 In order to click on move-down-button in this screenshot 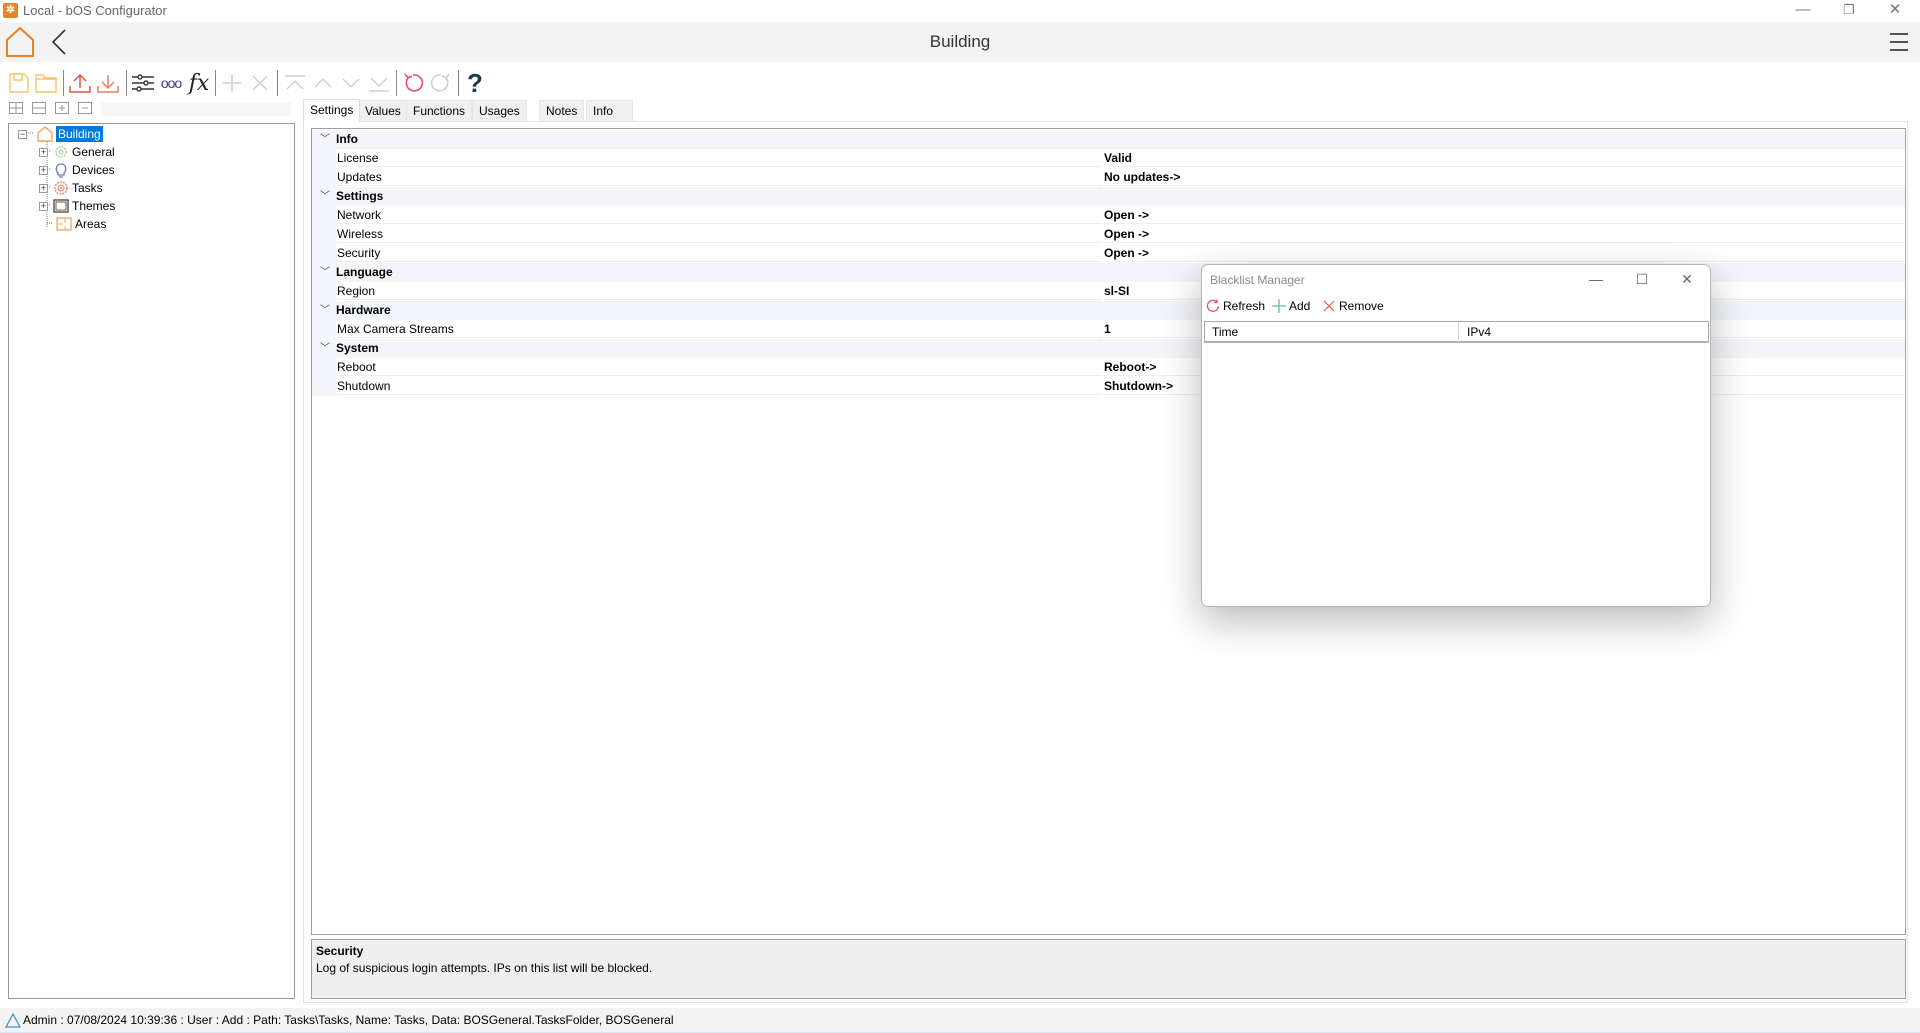, I will do `click(351, 83)`.